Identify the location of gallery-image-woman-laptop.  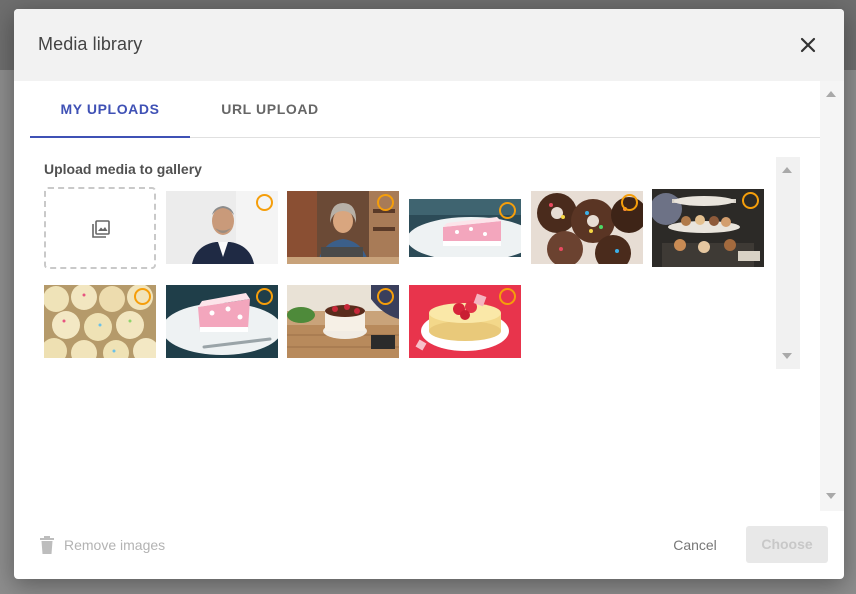
(343, 227).